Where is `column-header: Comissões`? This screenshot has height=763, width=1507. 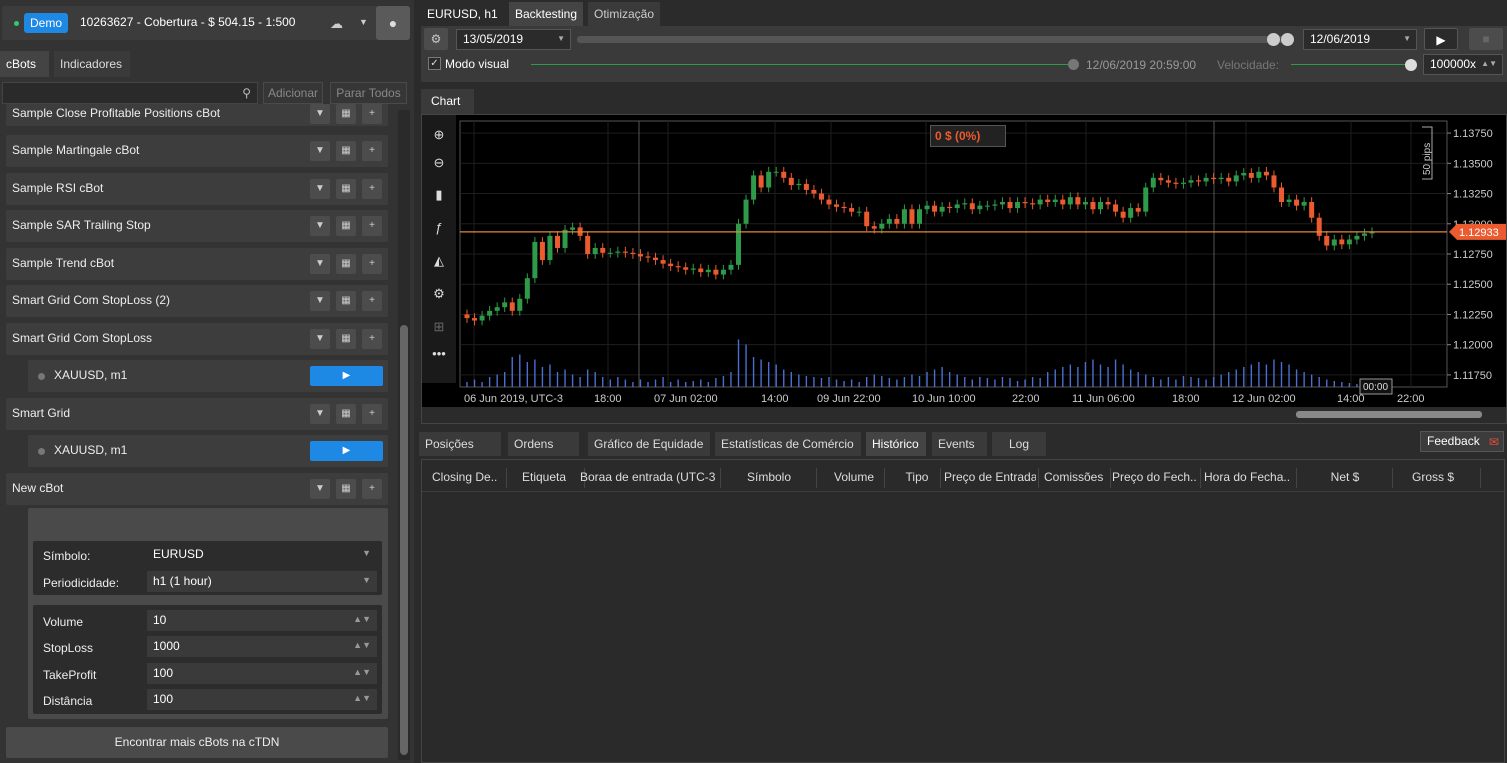
column-header: Comissões is located at coordinates (1076, 477).